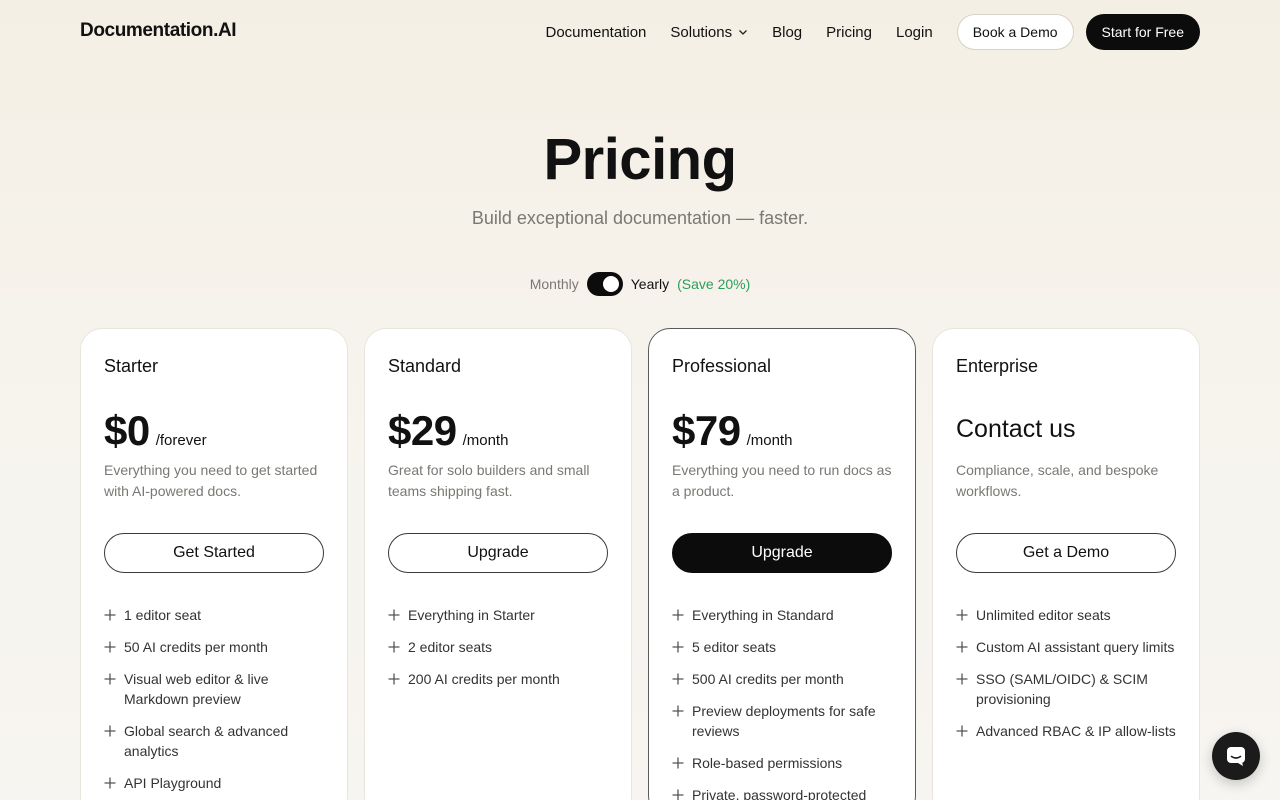  What do you see at coordinates (1016, 429) in the screenshot?
I see `plan-contact-label: Contact us` at bounding box center [1016, 429].